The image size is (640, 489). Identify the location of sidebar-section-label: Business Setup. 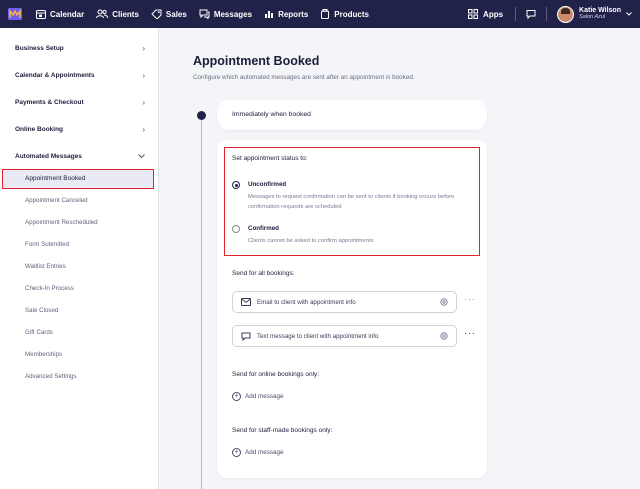
(39, 48).